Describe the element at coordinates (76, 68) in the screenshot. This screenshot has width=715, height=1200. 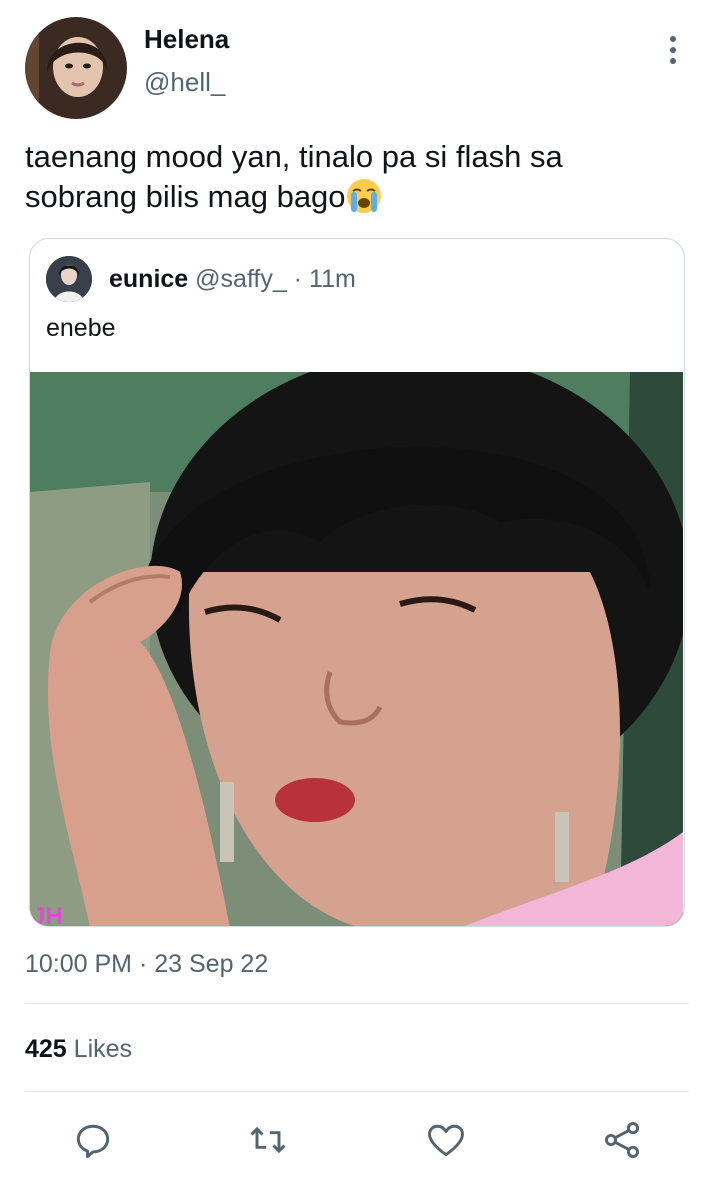
I see `author-avatar` at that location.